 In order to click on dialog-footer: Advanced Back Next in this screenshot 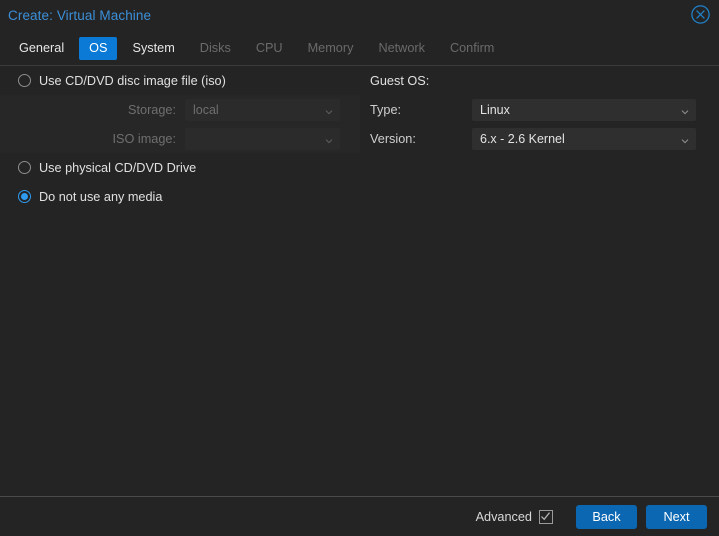, I will do `click(359, 516)`.